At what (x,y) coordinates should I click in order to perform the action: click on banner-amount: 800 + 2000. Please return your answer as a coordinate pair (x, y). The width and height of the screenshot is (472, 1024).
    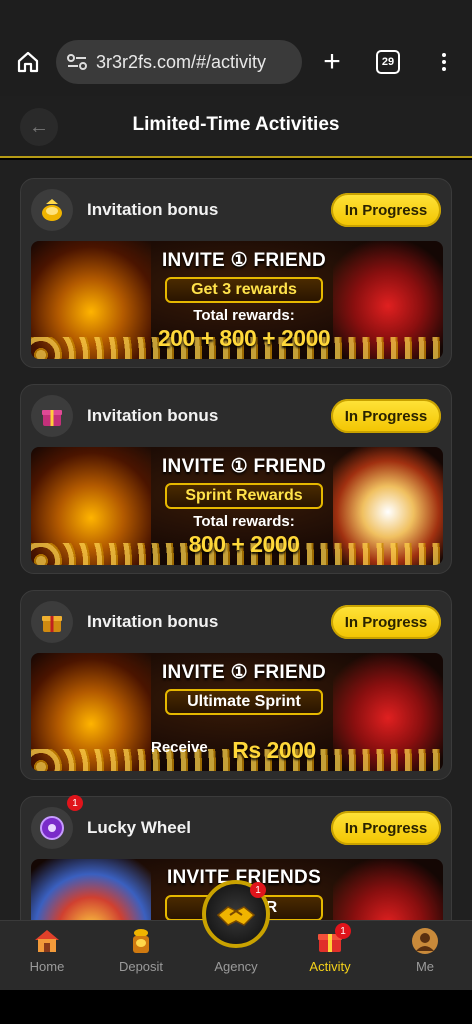
    Looking at the image, I should click on (244, 544).